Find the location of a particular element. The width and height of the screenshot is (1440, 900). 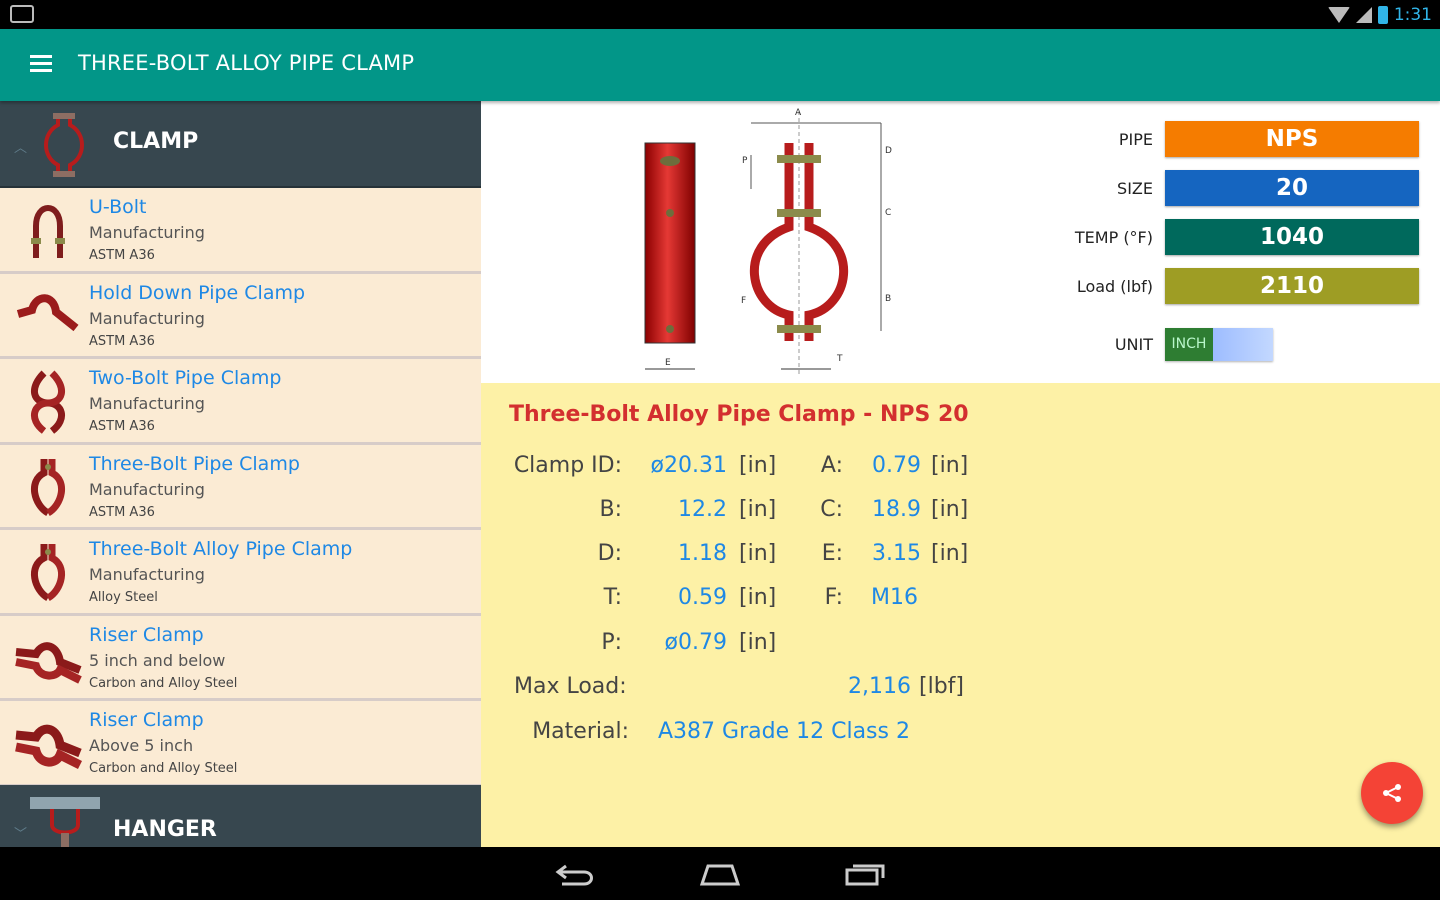

unit-label: UNIT is located at coordinates (1133, 344).